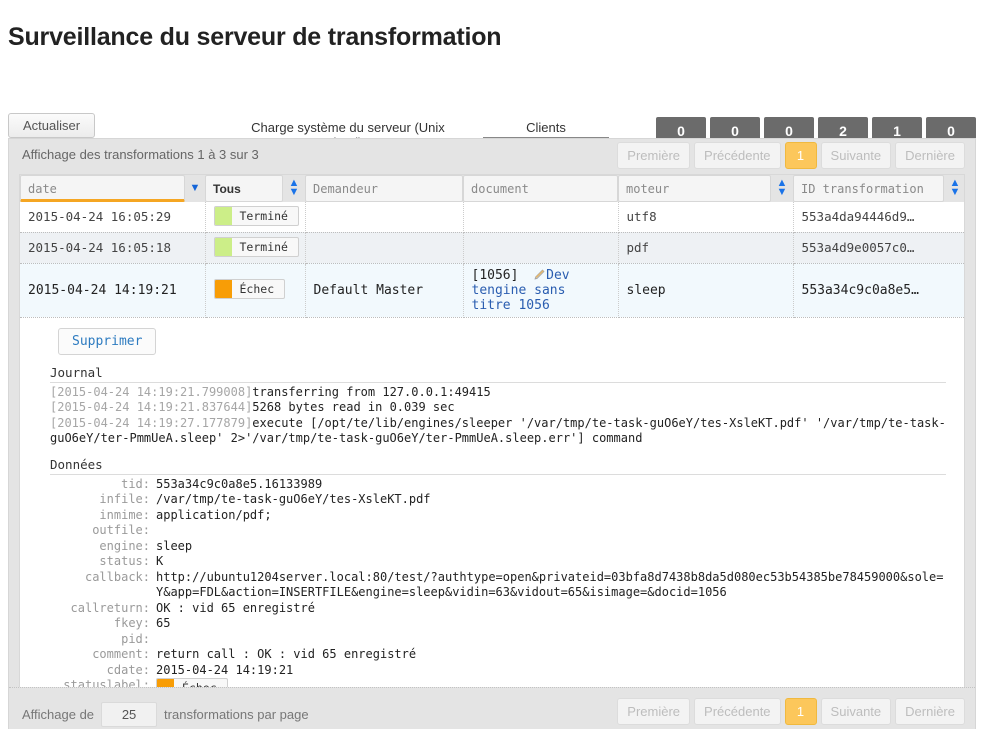  I want to click on pager-page-1-top: 1, so click(800, 155).